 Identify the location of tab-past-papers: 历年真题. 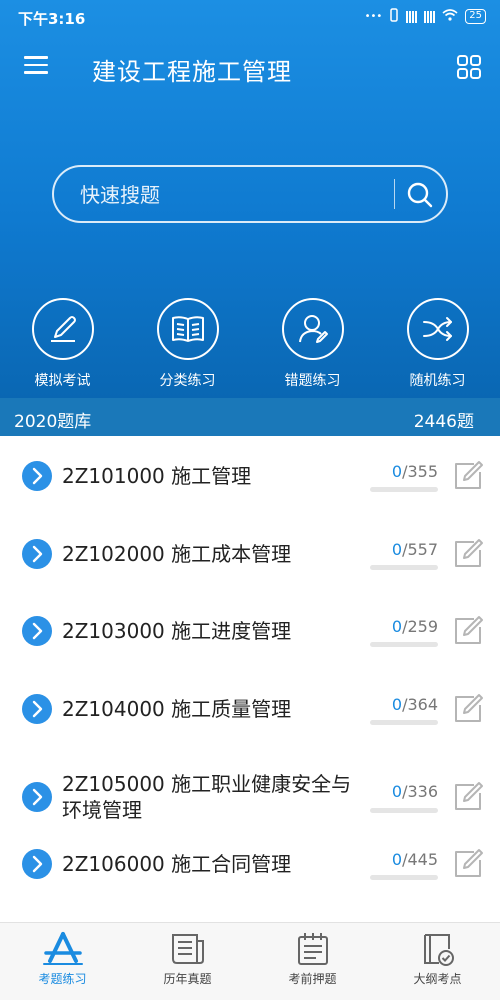
(187, 961).